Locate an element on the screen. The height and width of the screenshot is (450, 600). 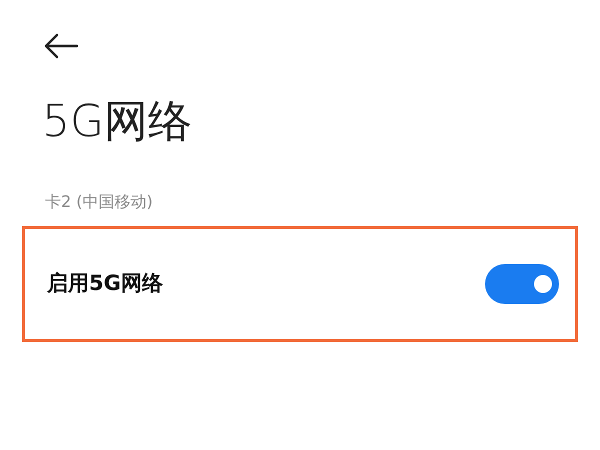
setting-label: 启用5G网络 is located at coordinates (105, 284).